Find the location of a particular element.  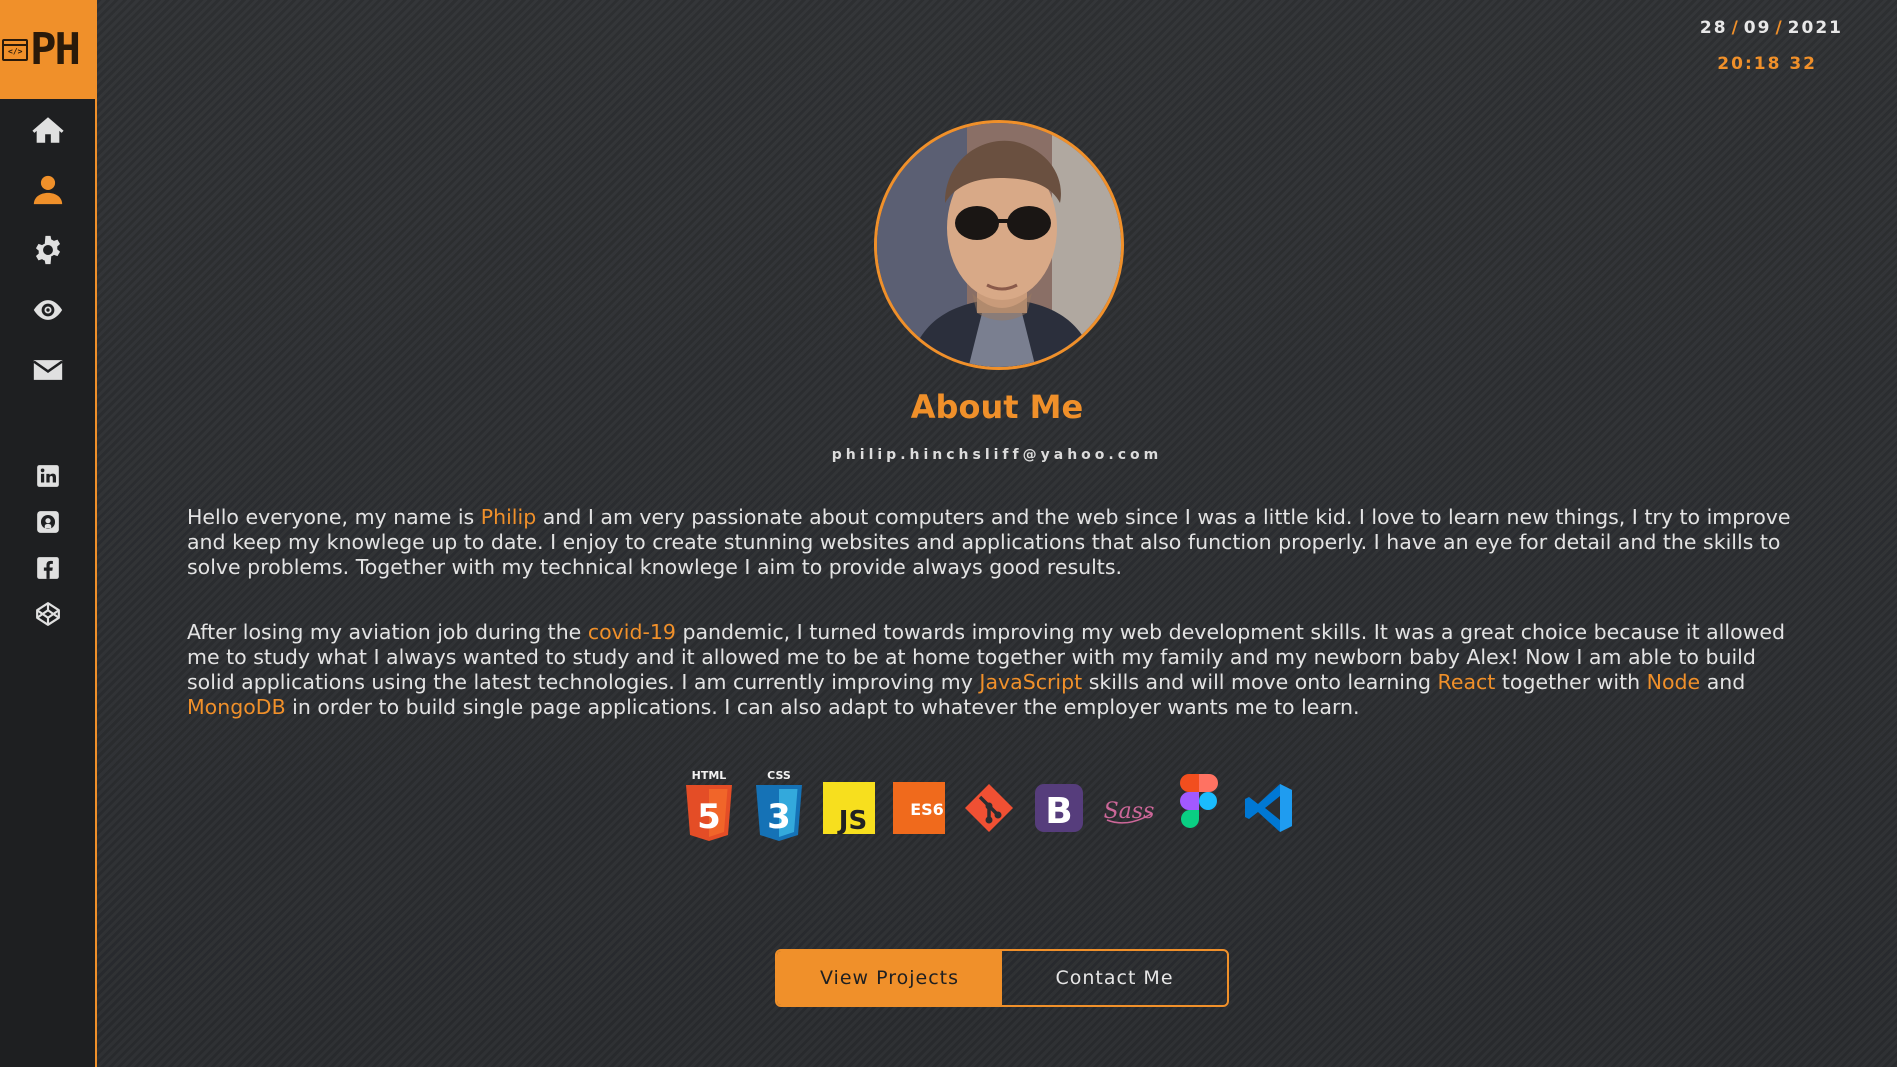

logo: </> PH is located at coordinates (47, 49).